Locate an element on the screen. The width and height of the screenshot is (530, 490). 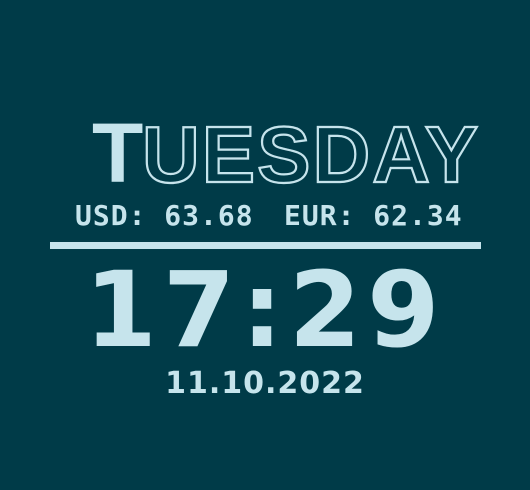
currency-rates: USD: 63.68 EUR: 62.34 is located at coordinates (265, 216).